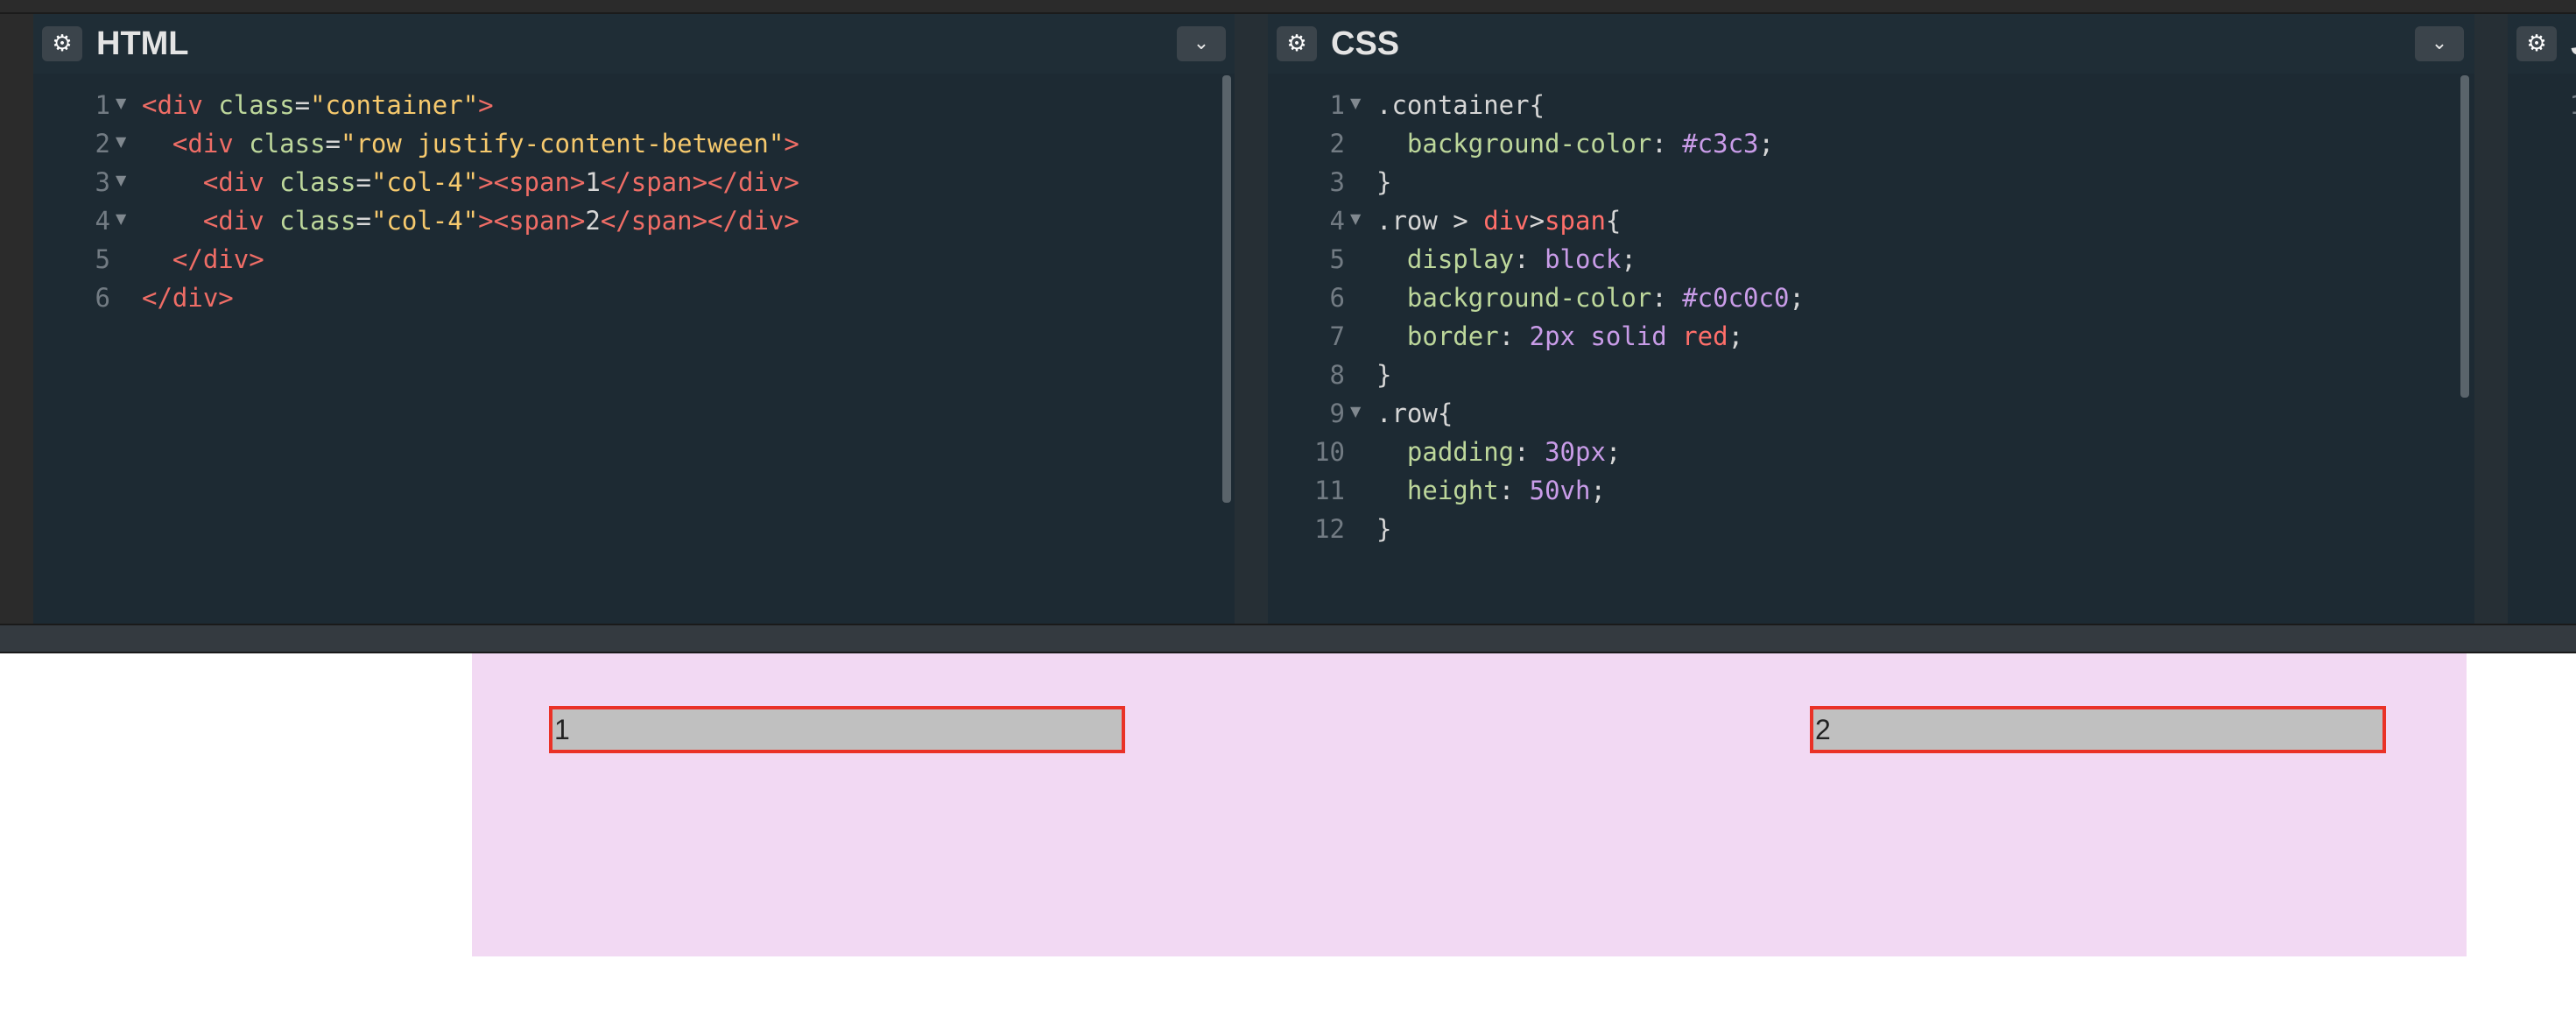  I want to click on js-code-editor: 1, so click(2542, 355).